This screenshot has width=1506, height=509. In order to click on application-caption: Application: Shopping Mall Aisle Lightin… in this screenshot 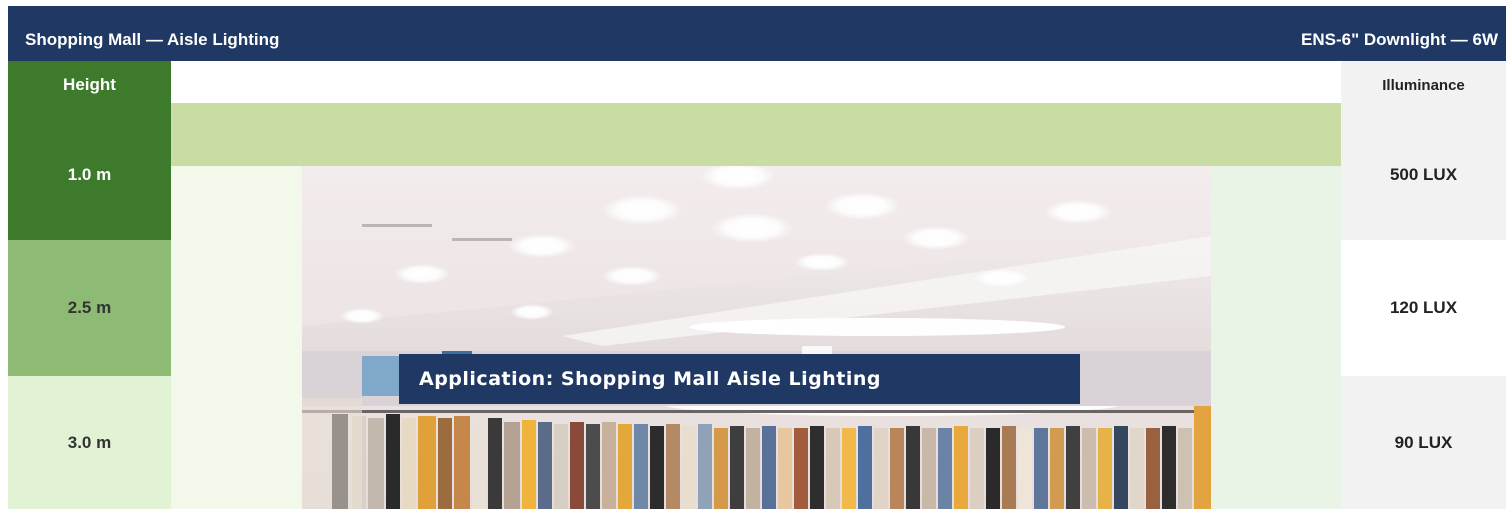, I will do `click(739, 379)`.